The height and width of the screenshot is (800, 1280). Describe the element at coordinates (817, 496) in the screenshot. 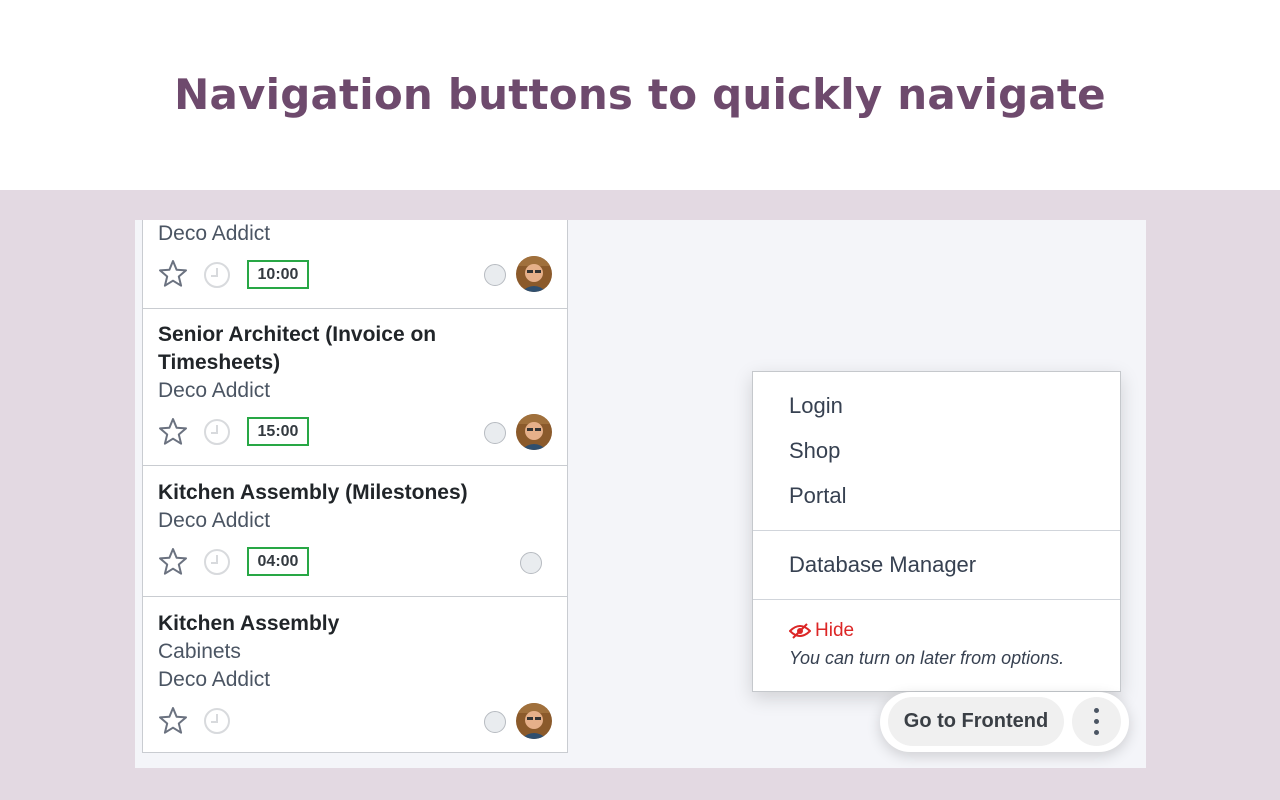

I see `menu-item-portal: Portal` at that location.